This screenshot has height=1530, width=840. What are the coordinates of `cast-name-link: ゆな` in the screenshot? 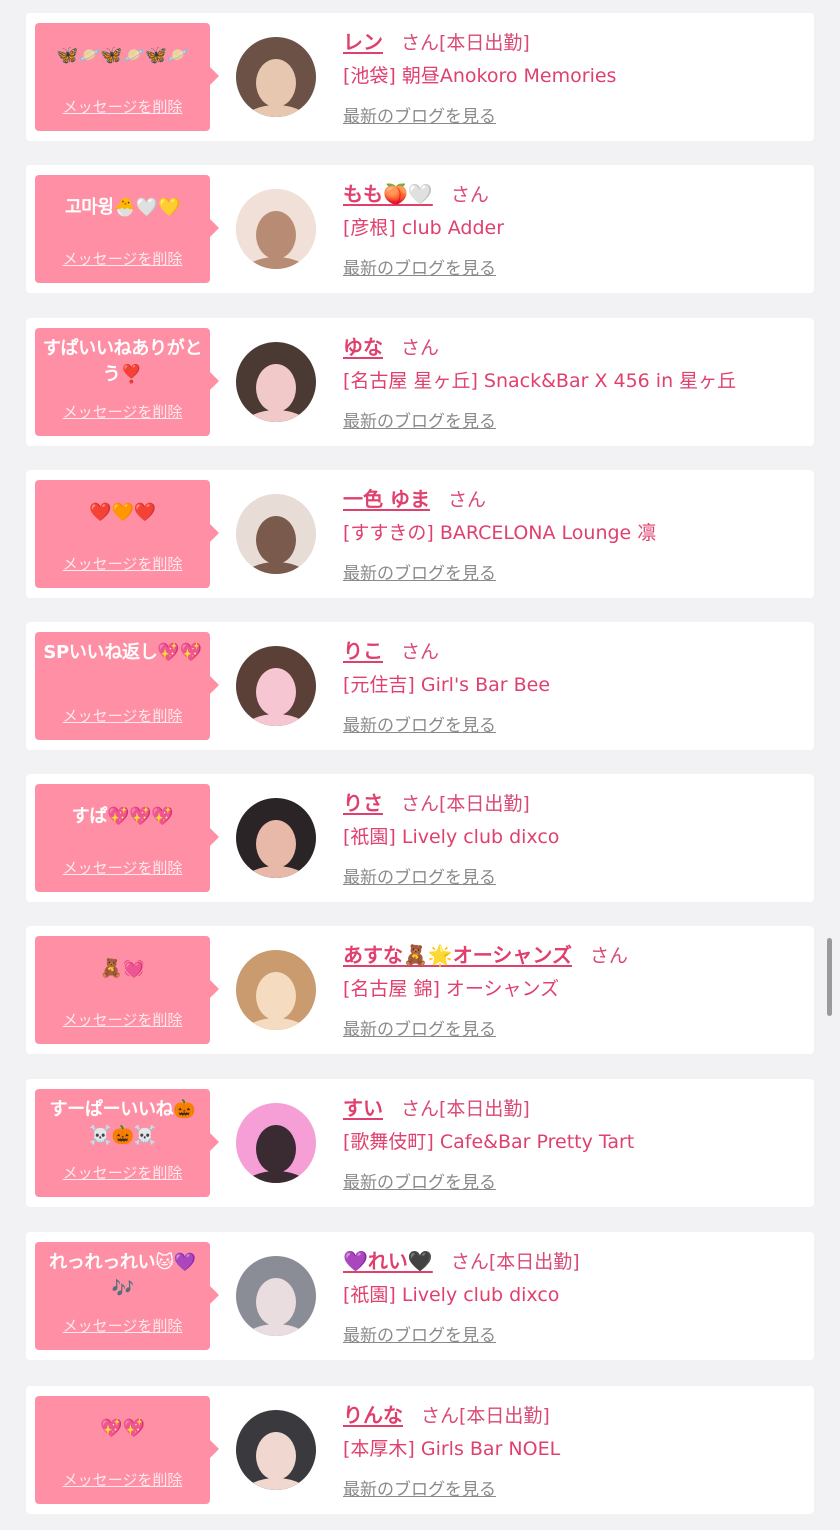 It's located at (363, 345).